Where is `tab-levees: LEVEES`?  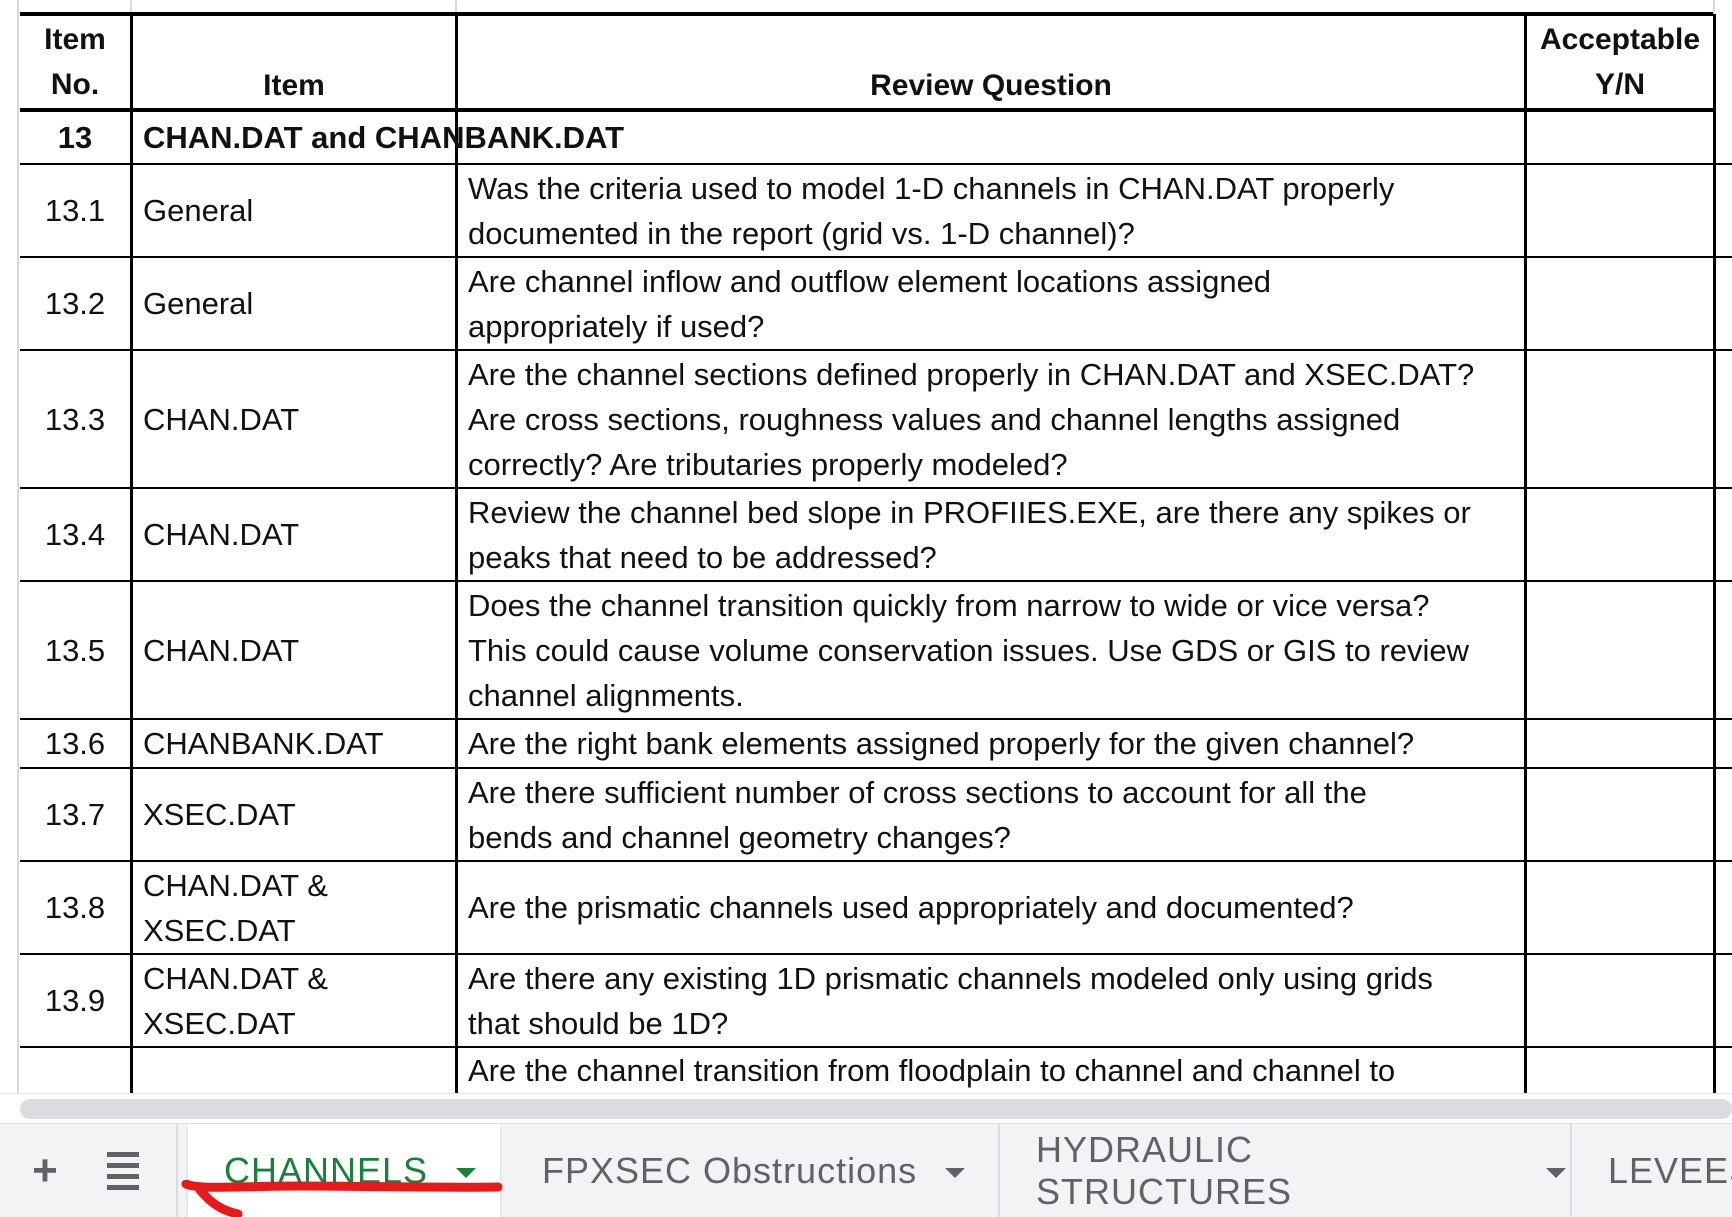 tab-levees: LEVEES is located at coordinates (1652, 1170).